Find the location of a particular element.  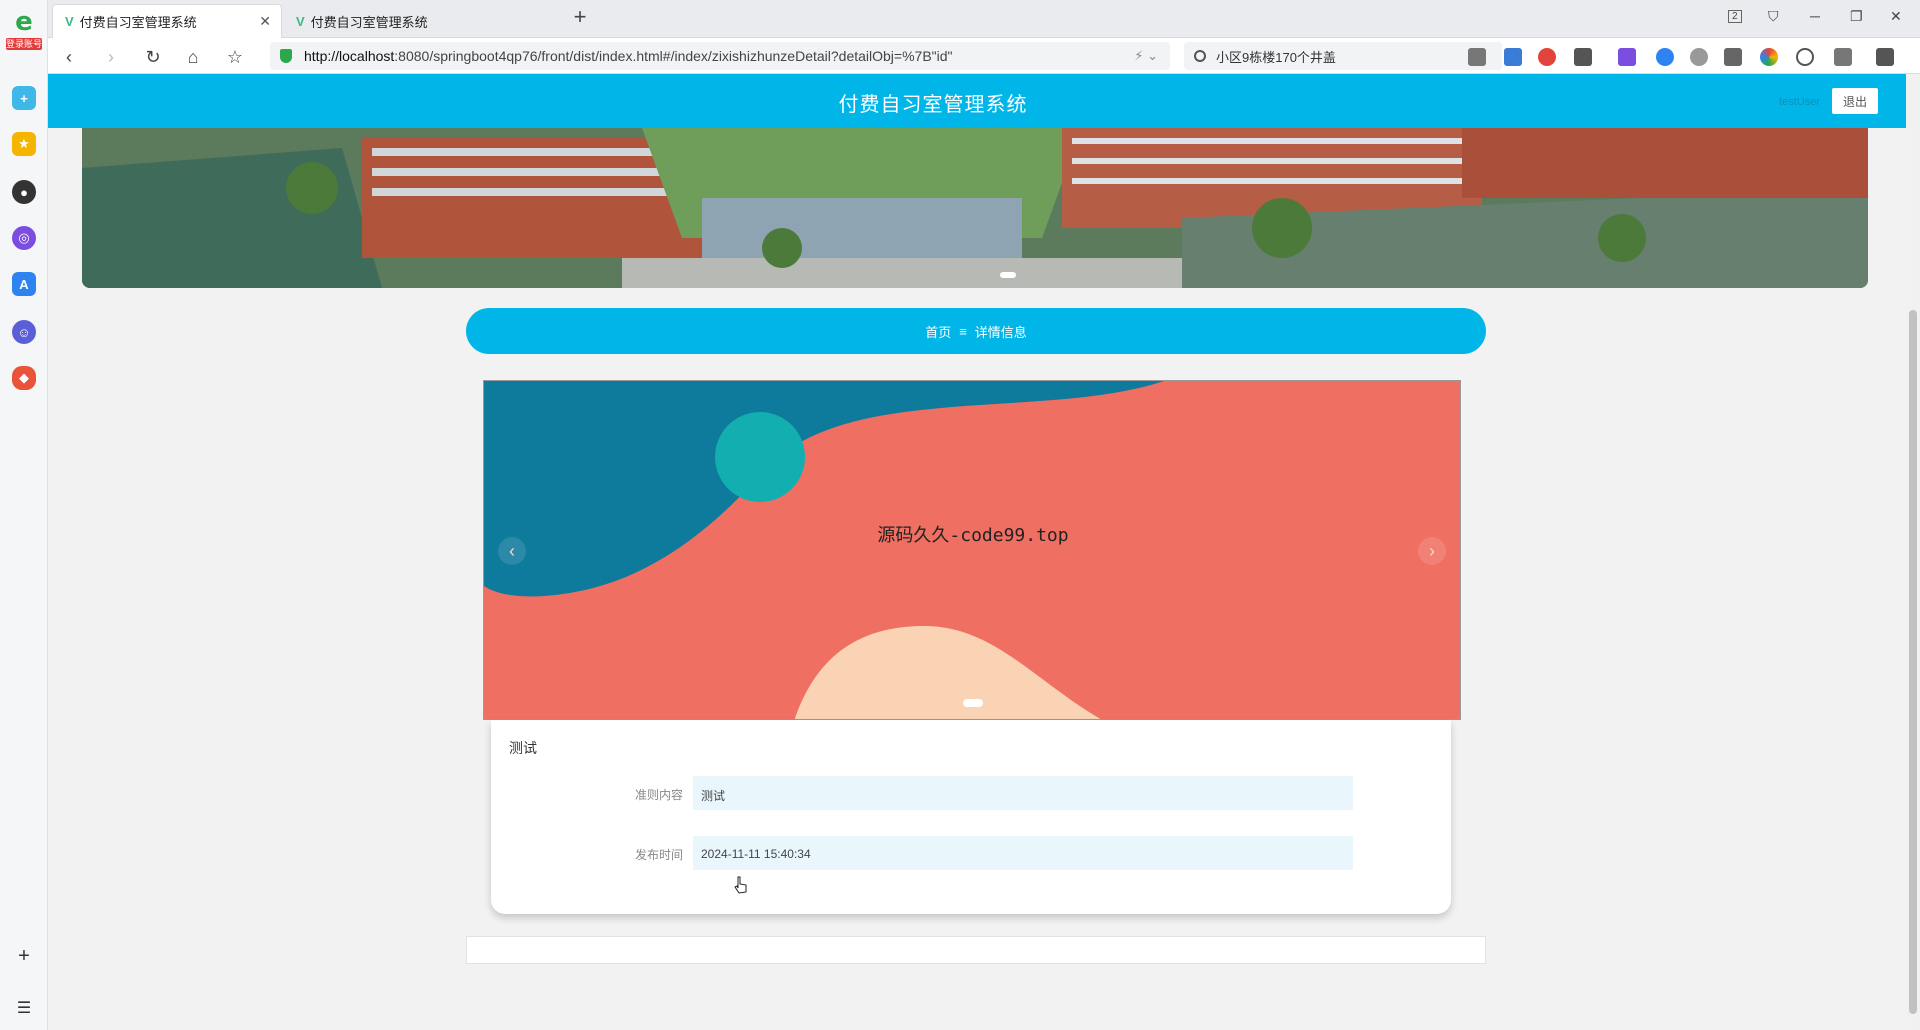

forward-icon: › is located at coordinates (111, 57).